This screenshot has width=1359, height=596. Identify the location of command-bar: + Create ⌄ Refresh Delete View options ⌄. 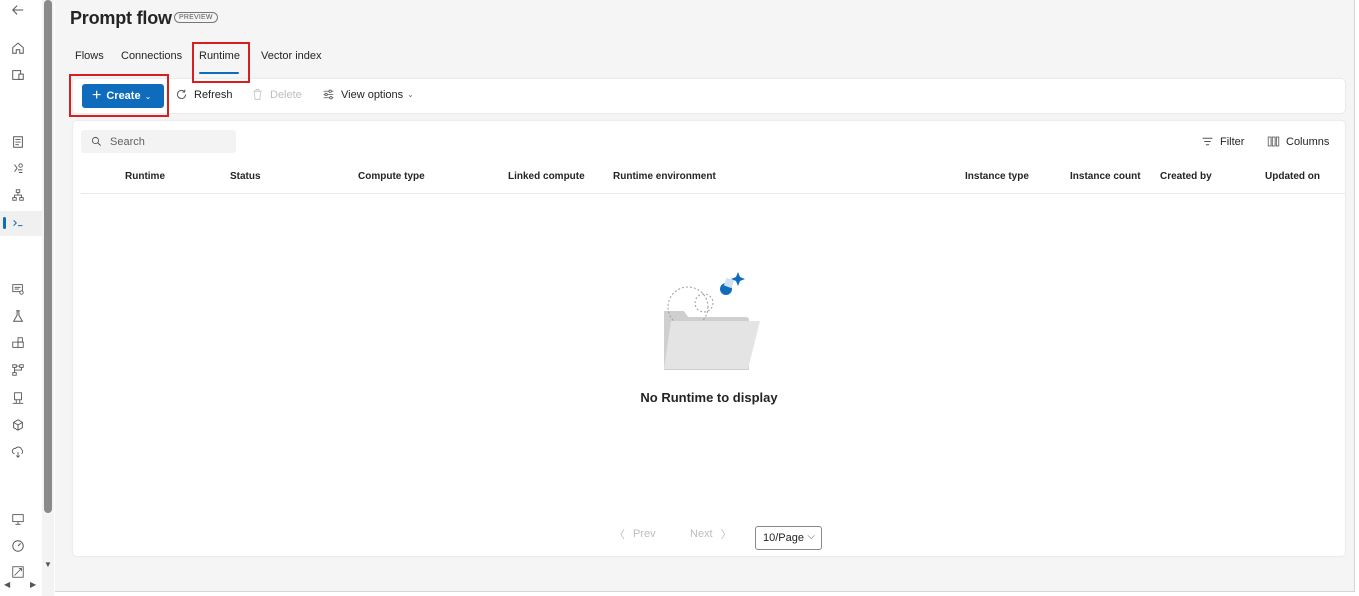
(709, 96).